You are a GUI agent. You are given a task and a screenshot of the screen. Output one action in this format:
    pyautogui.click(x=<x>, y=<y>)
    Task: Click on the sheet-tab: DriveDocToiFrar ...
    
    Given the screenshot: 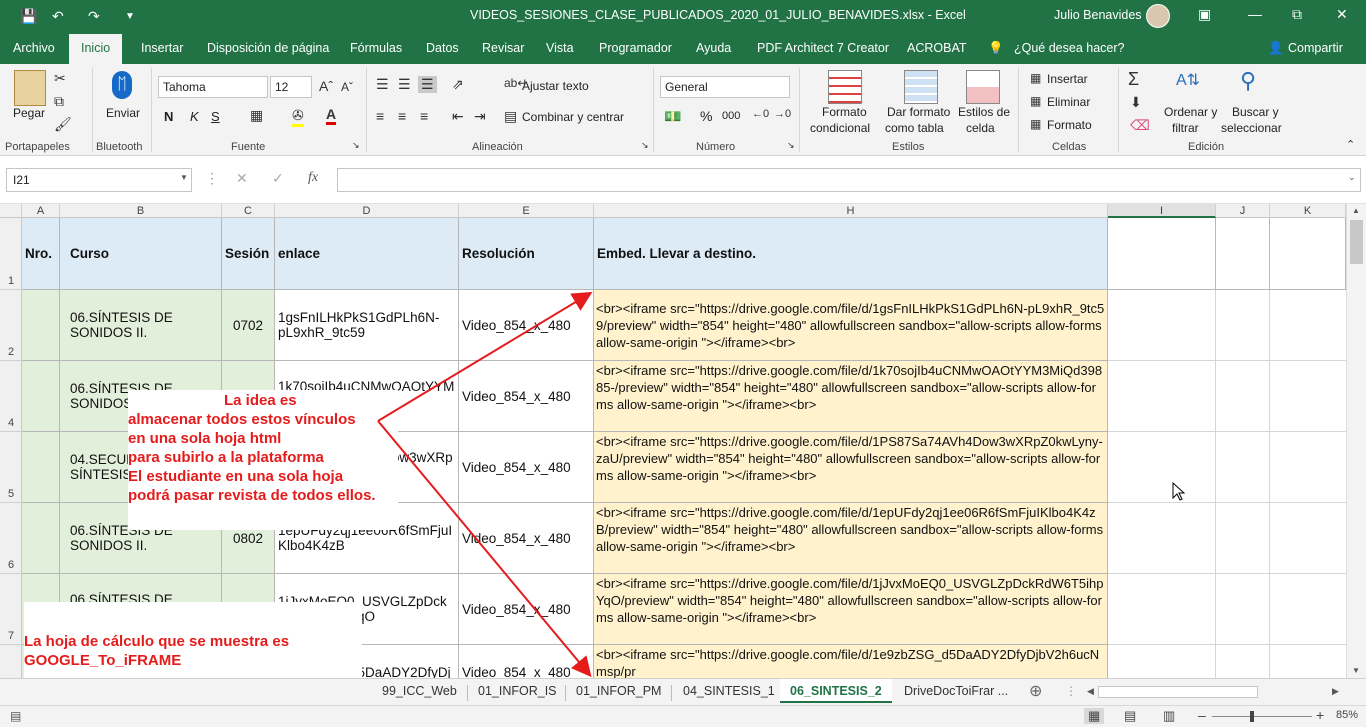 What is the action you would take?
    pyautogui.click(x=956, y=691)
    